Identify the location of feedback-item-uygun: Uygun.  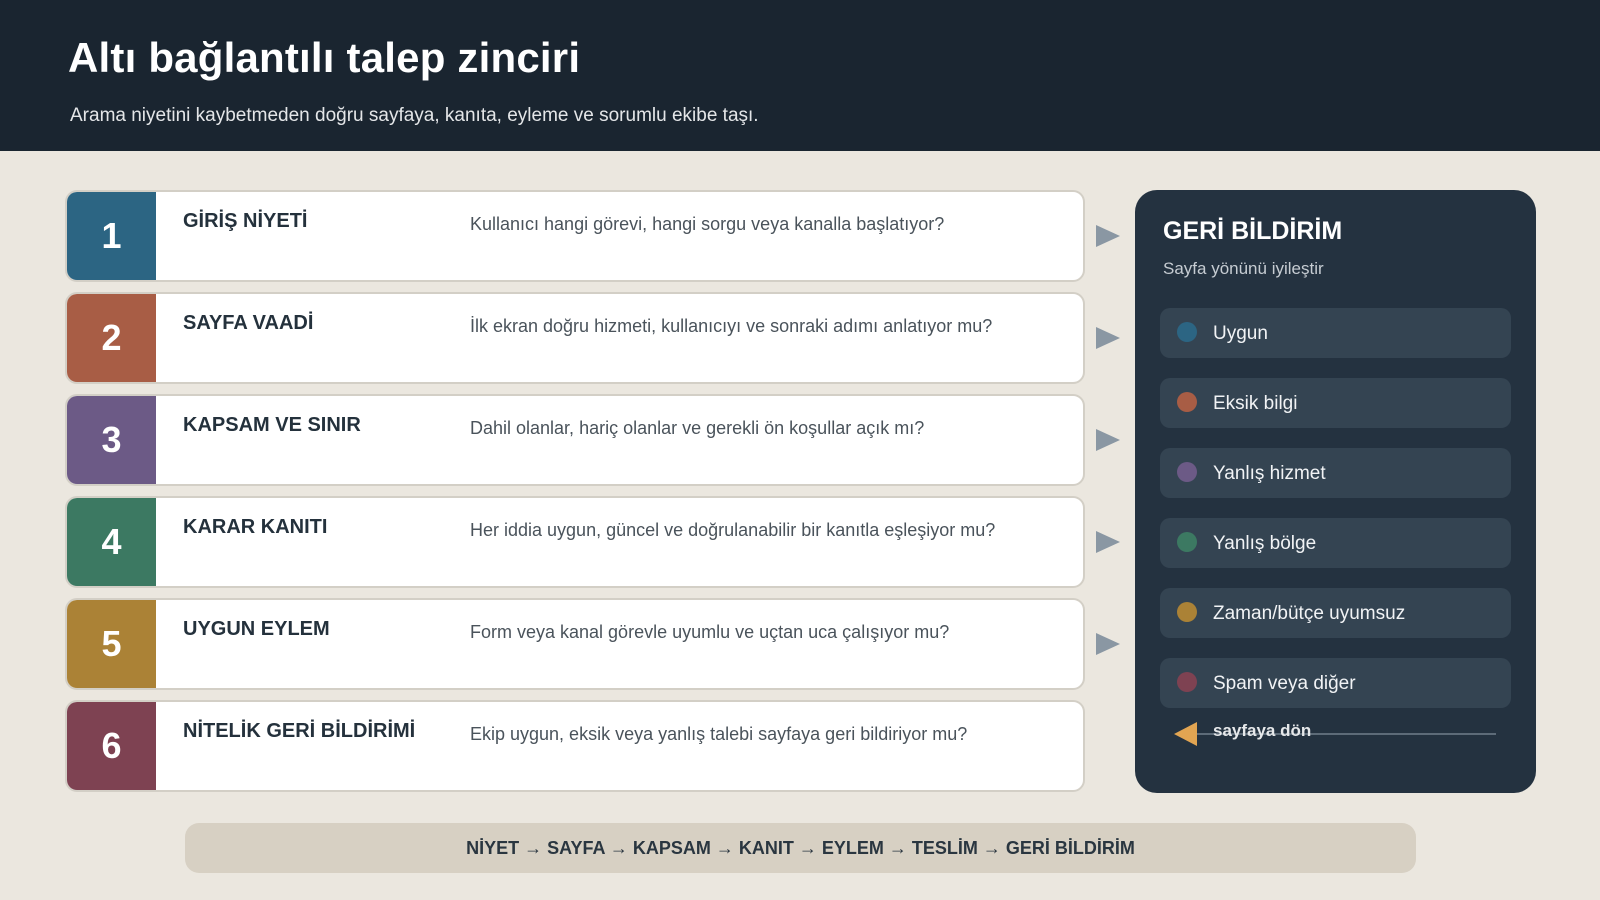
(1335, 333).